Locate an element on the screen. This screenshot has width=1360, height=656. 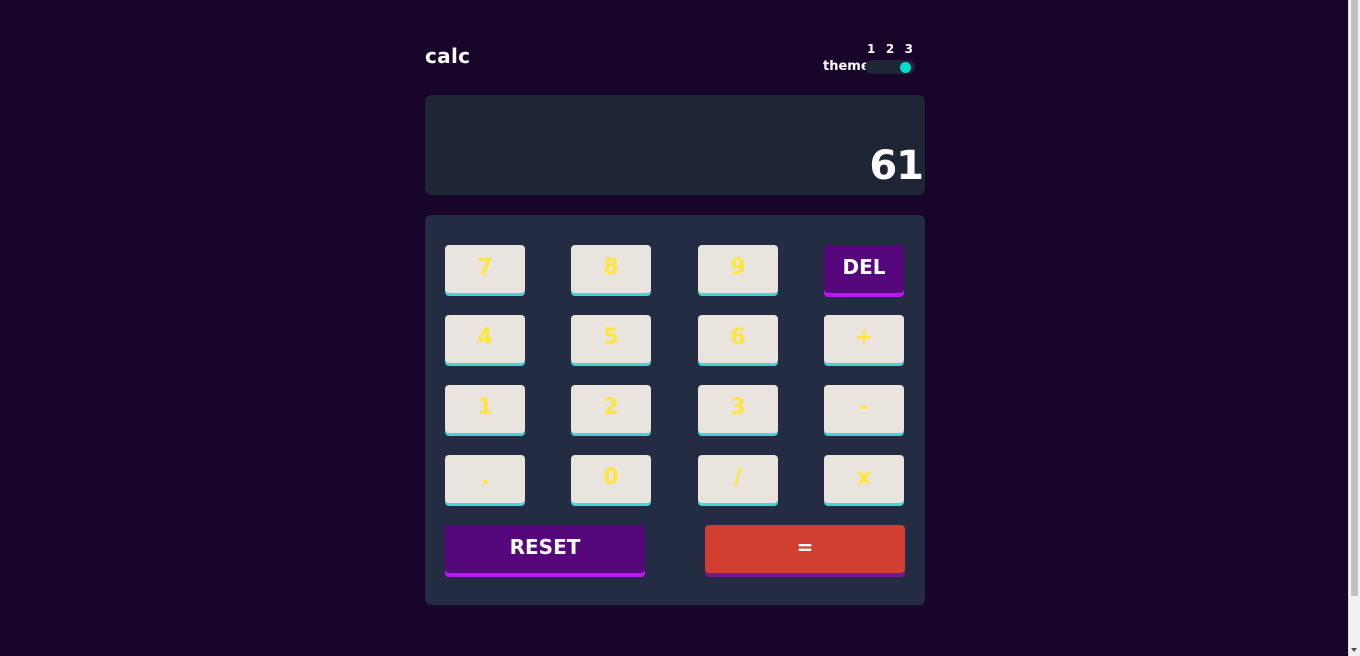
key-2: 2 is located at coordinates (611, 409).